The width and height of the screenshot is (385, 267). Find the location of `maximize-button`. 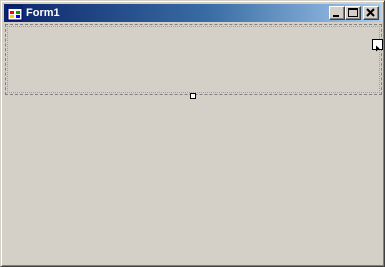

maximize-button is located at coordinates (353, 13).